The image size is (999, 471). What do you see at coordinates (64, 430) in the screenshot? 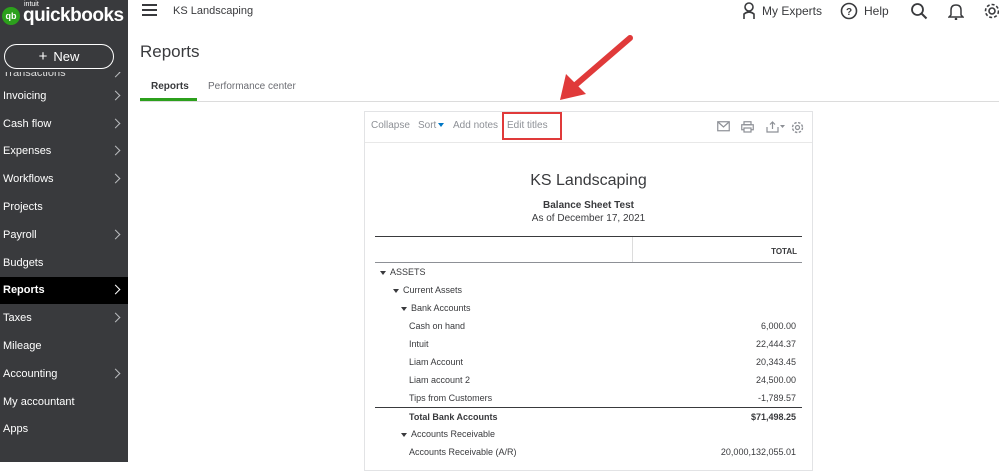
I see `sidebar-item-apps: Apps` at bounding box center [64, 430].